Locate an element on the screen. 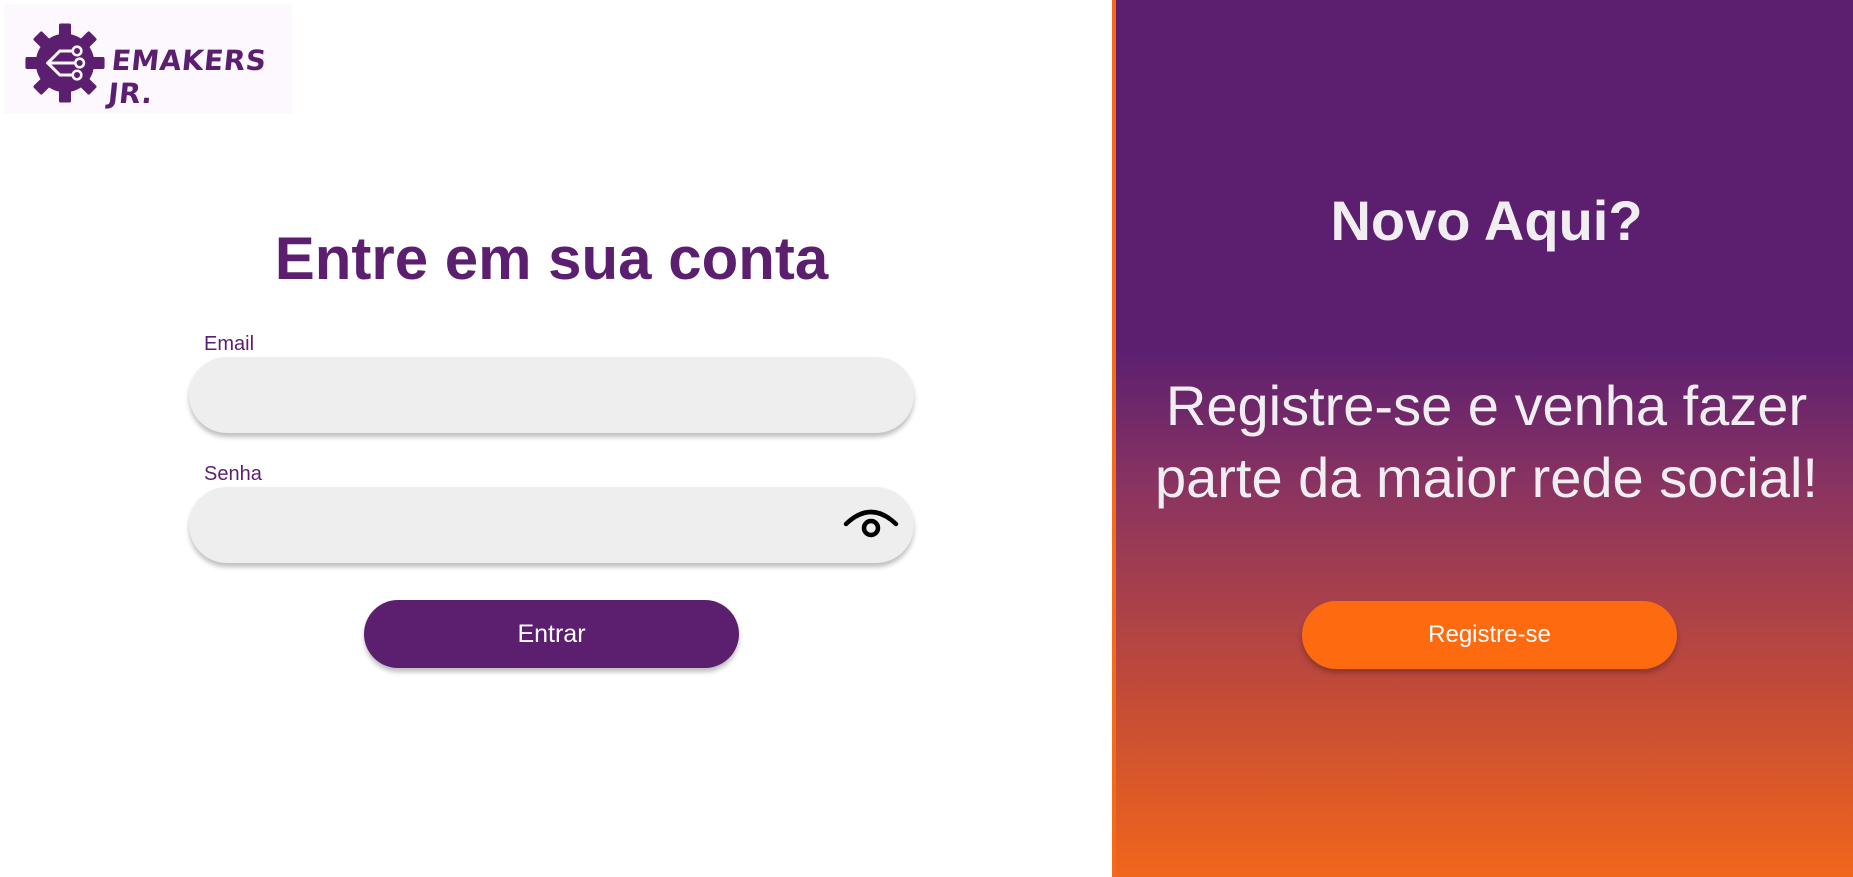  login-title: Entre em sua conta is located at coordinates (551, 258).